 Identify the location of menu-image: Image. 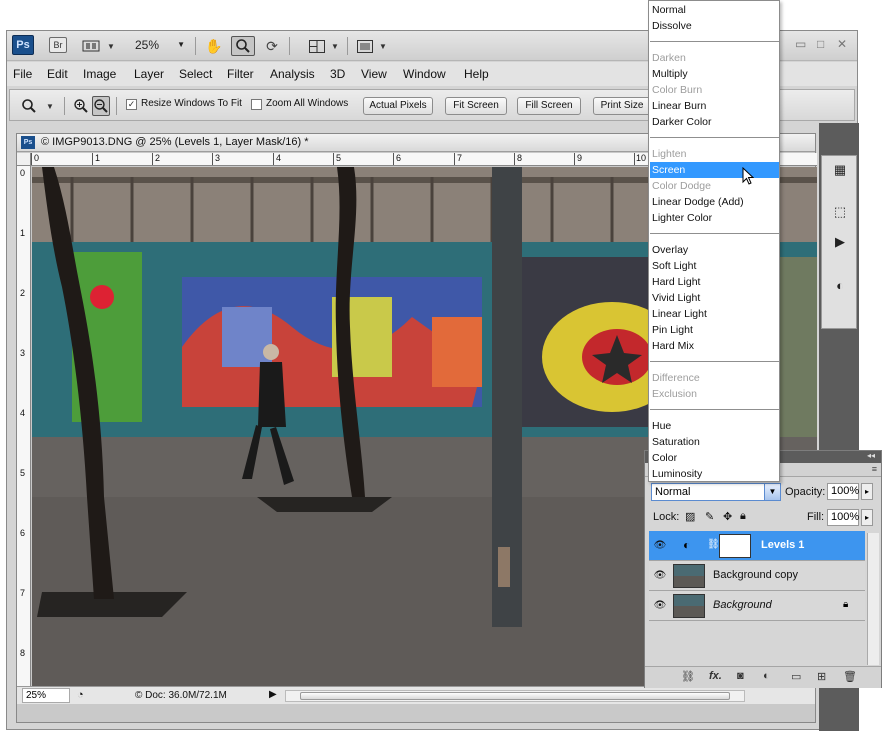
(99, 74).